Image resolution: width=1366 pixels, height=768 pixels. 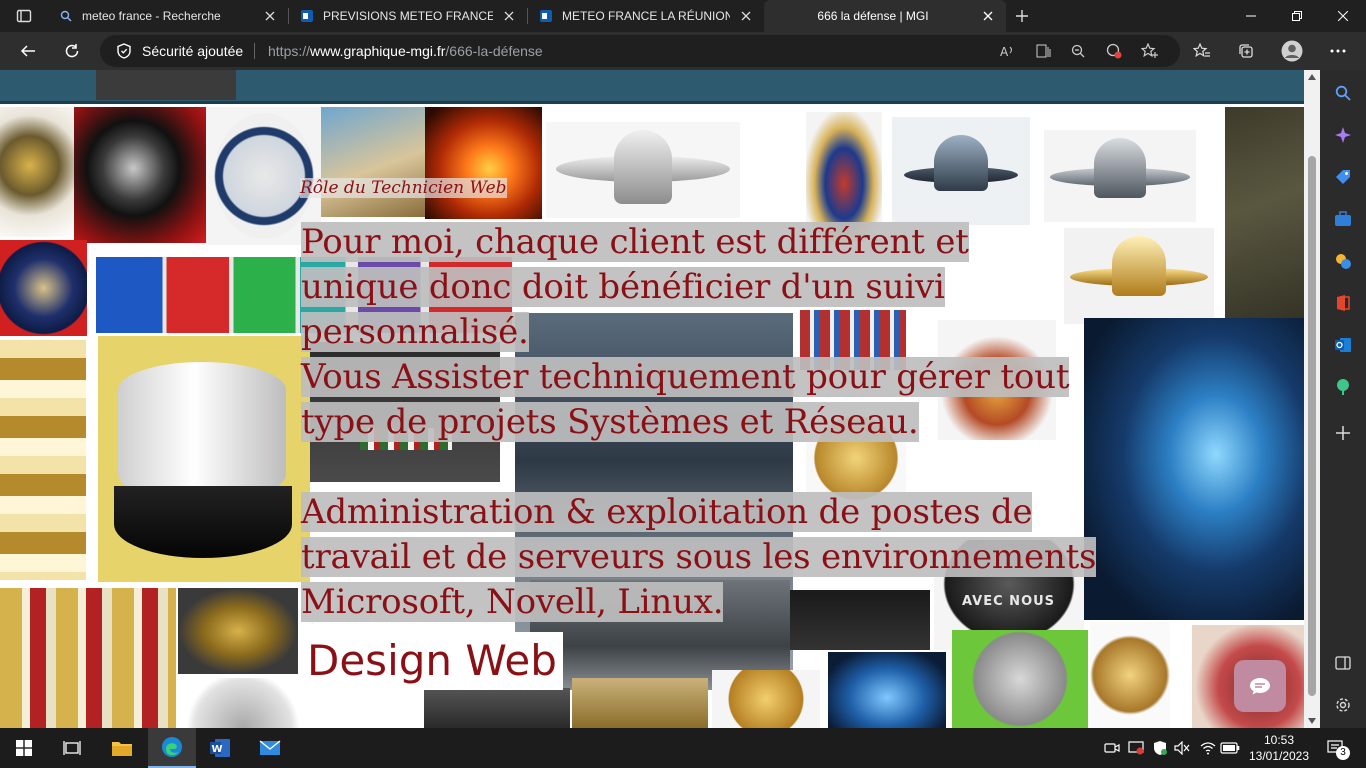 I want to click on office-icon, so click(x=1343, y=303).